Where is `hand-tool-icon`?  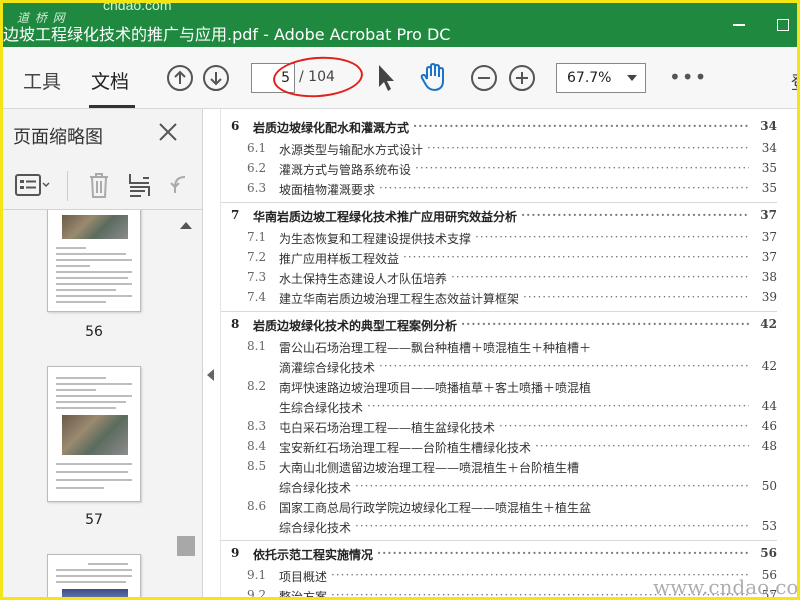 hand-tool-icon is located at coordinates (433, 79).